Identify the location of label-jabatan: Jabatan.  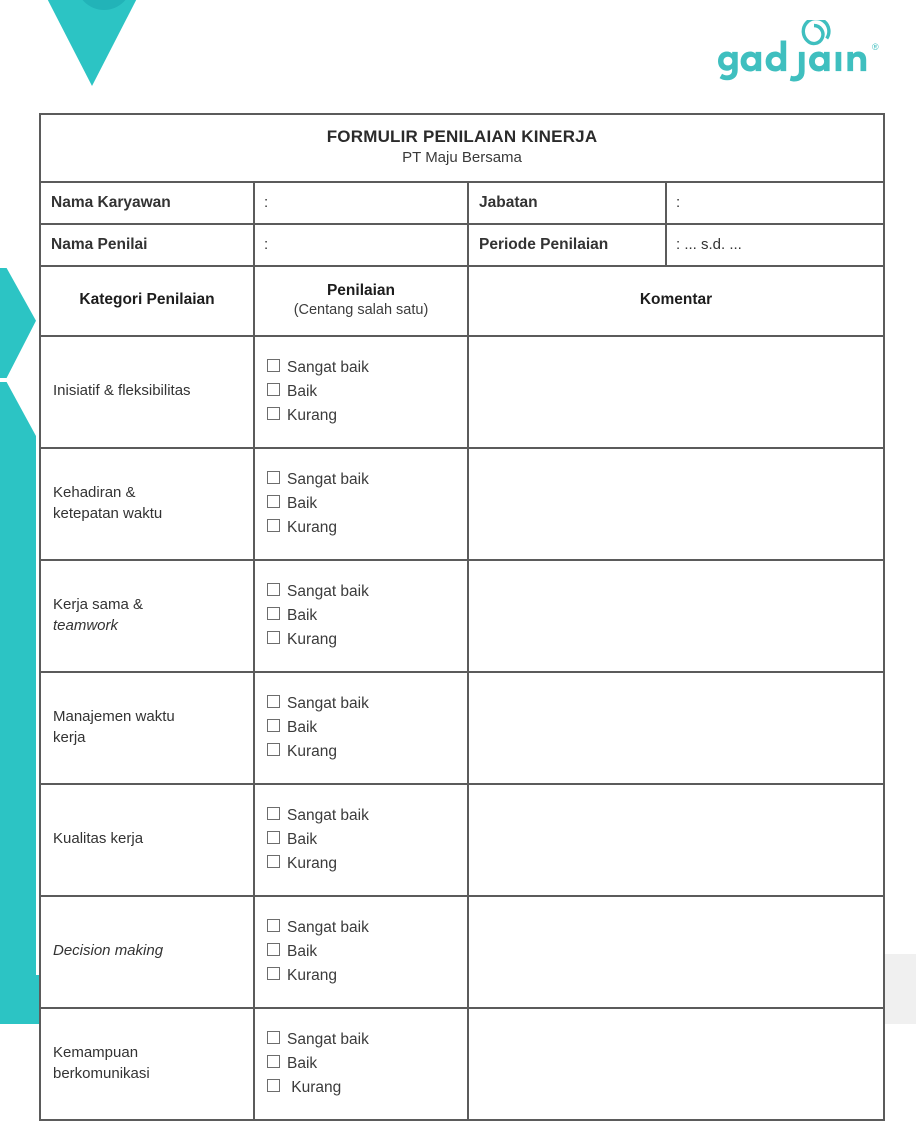
(567, 202).